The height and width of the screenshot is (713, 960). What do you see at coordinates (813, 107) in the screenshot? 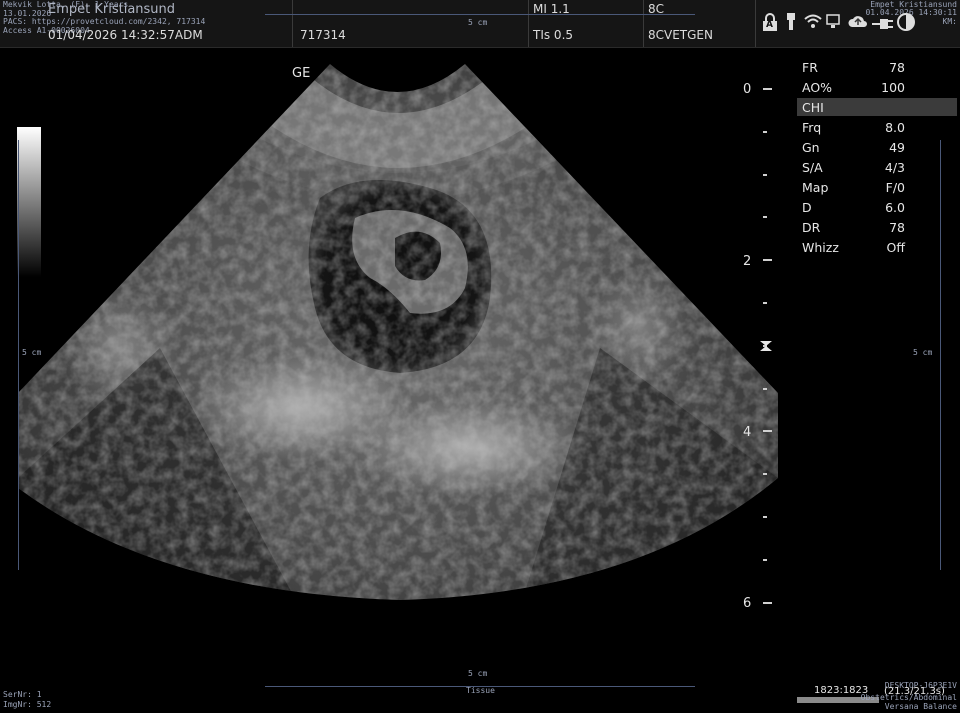
I see `param-key: CHI` at bounding box center [813, 107].